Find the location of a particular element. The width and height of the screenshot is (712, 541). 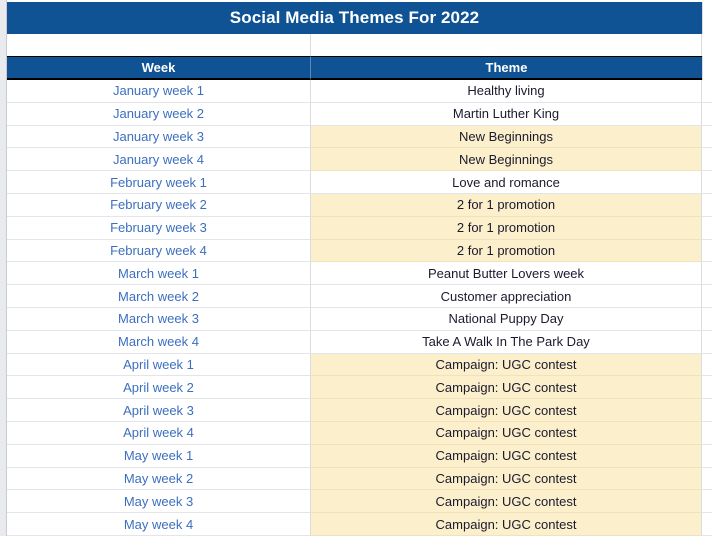

cell-week: March week 1 is located at coordinates (159, 274).